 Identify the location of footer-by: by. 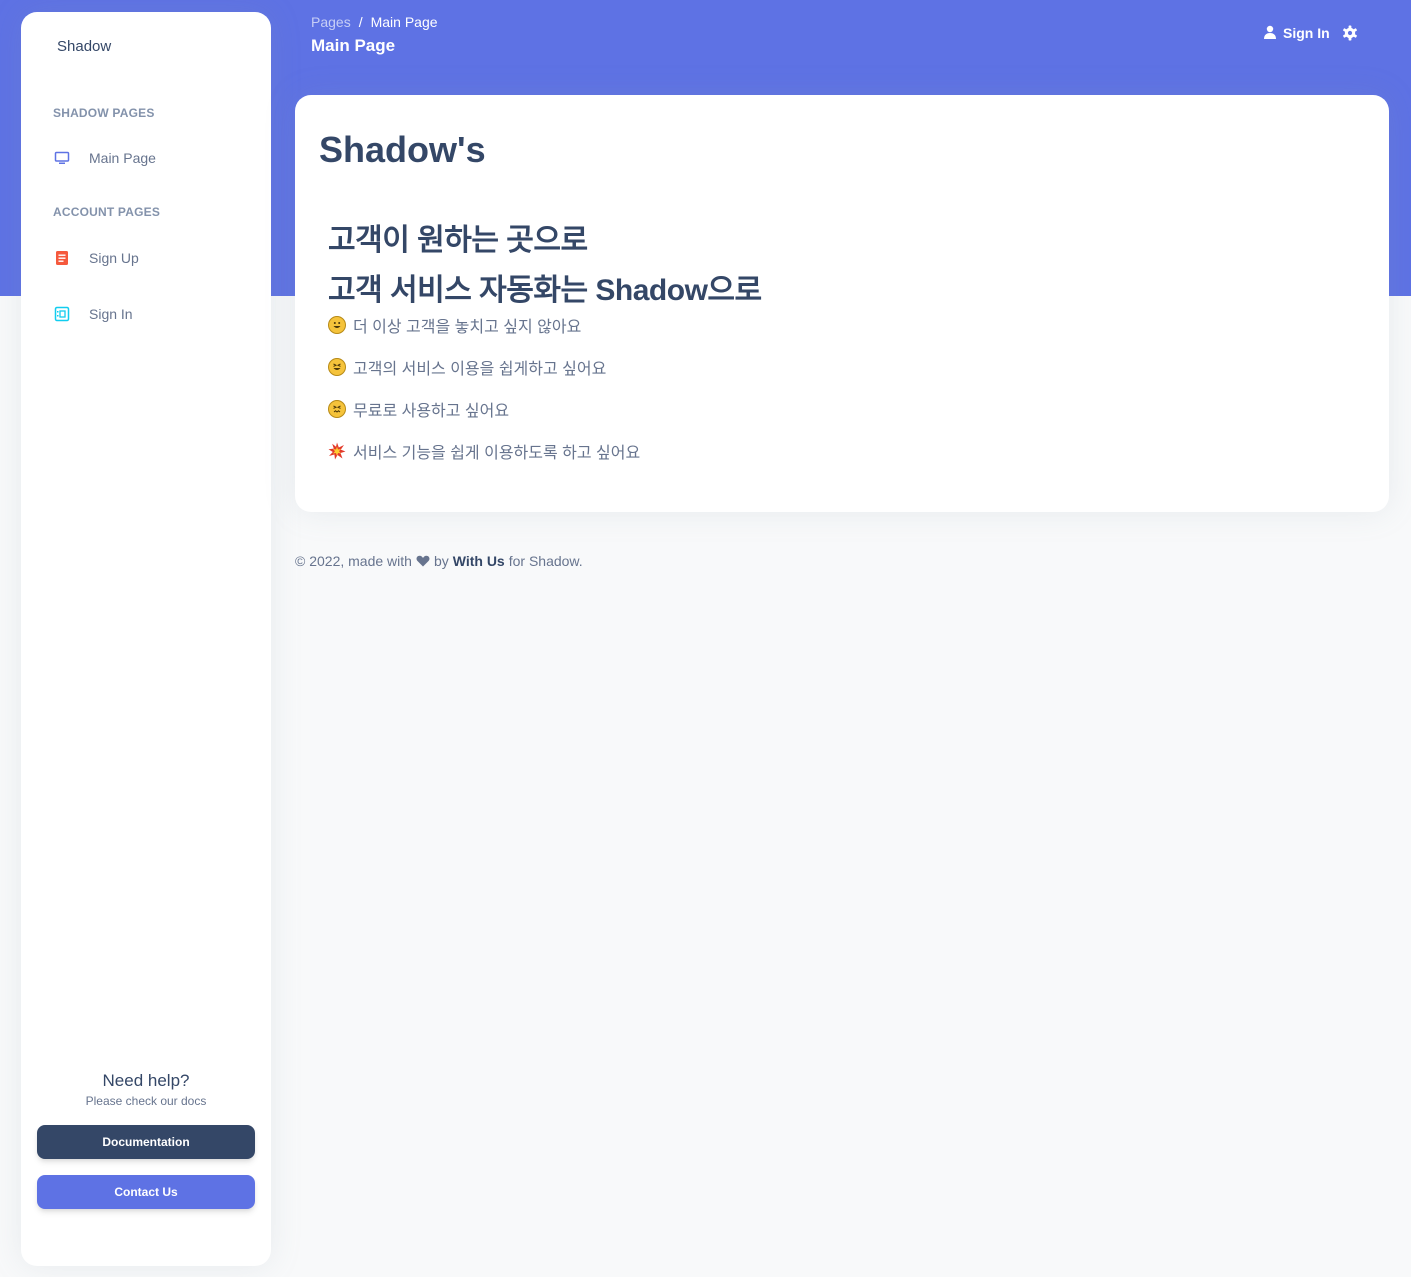
(441, 561).